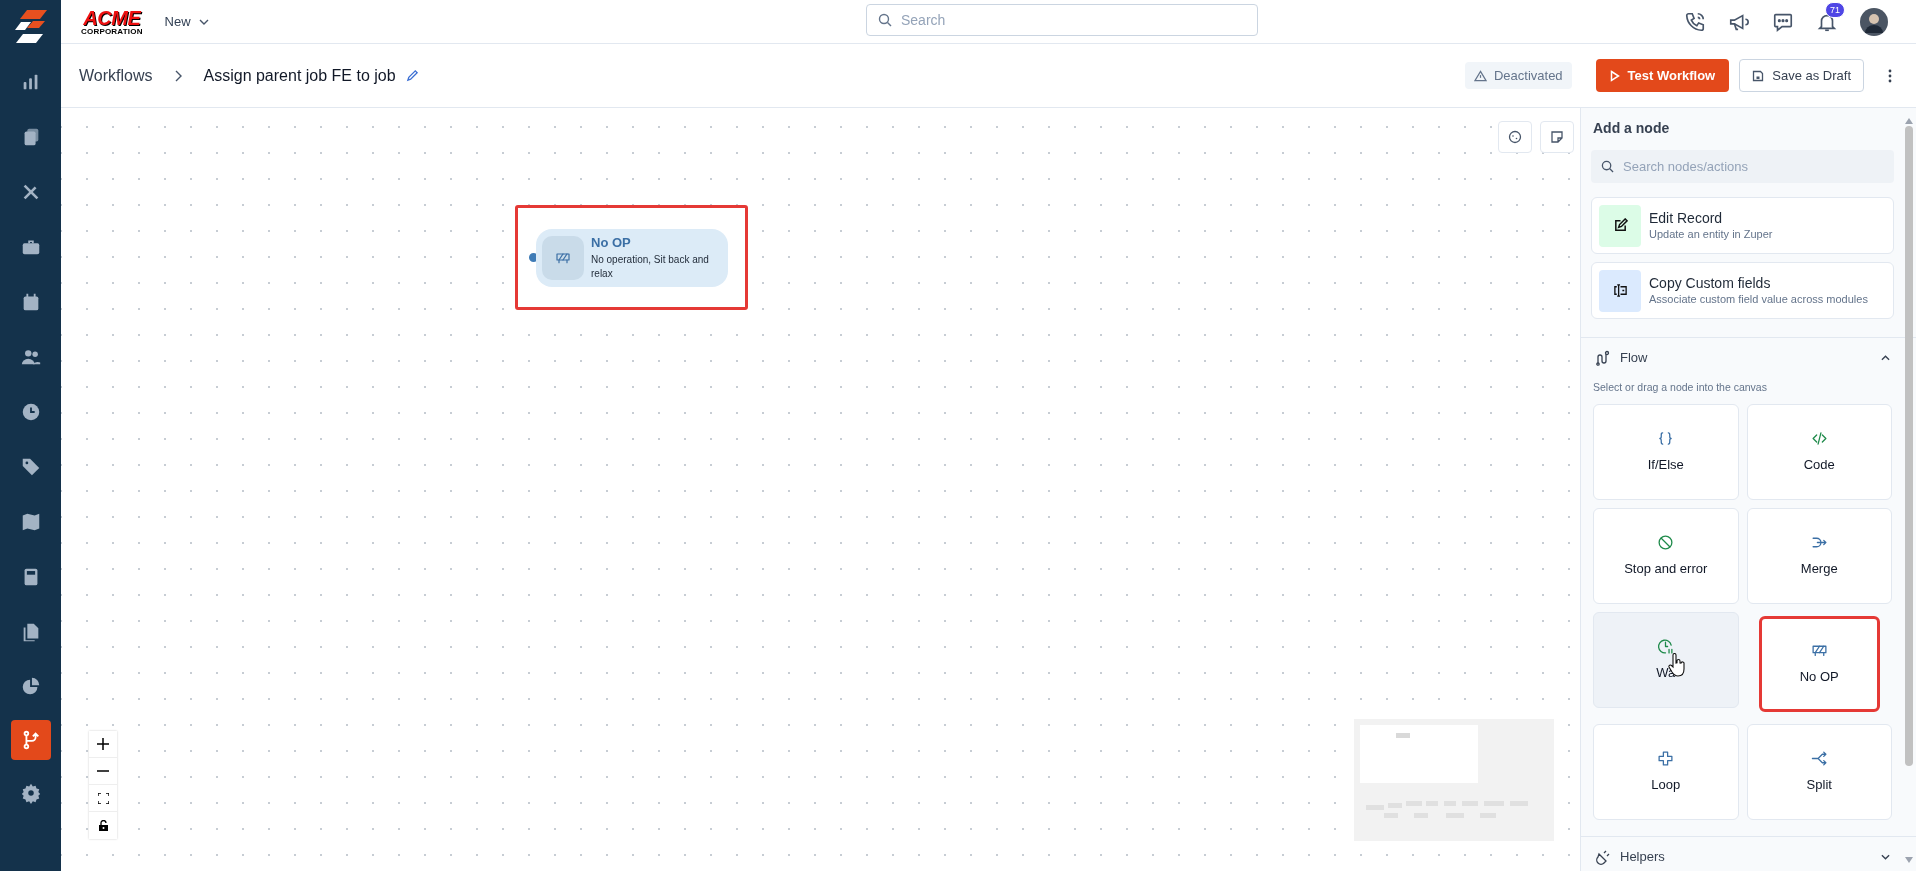 The image size is (1916, 871). What do you see at coordinates (1742, 225) in the screenshot?
I see `action-card: Edit Record Update an entity in Zuper` at bounding box center [1742, 225].